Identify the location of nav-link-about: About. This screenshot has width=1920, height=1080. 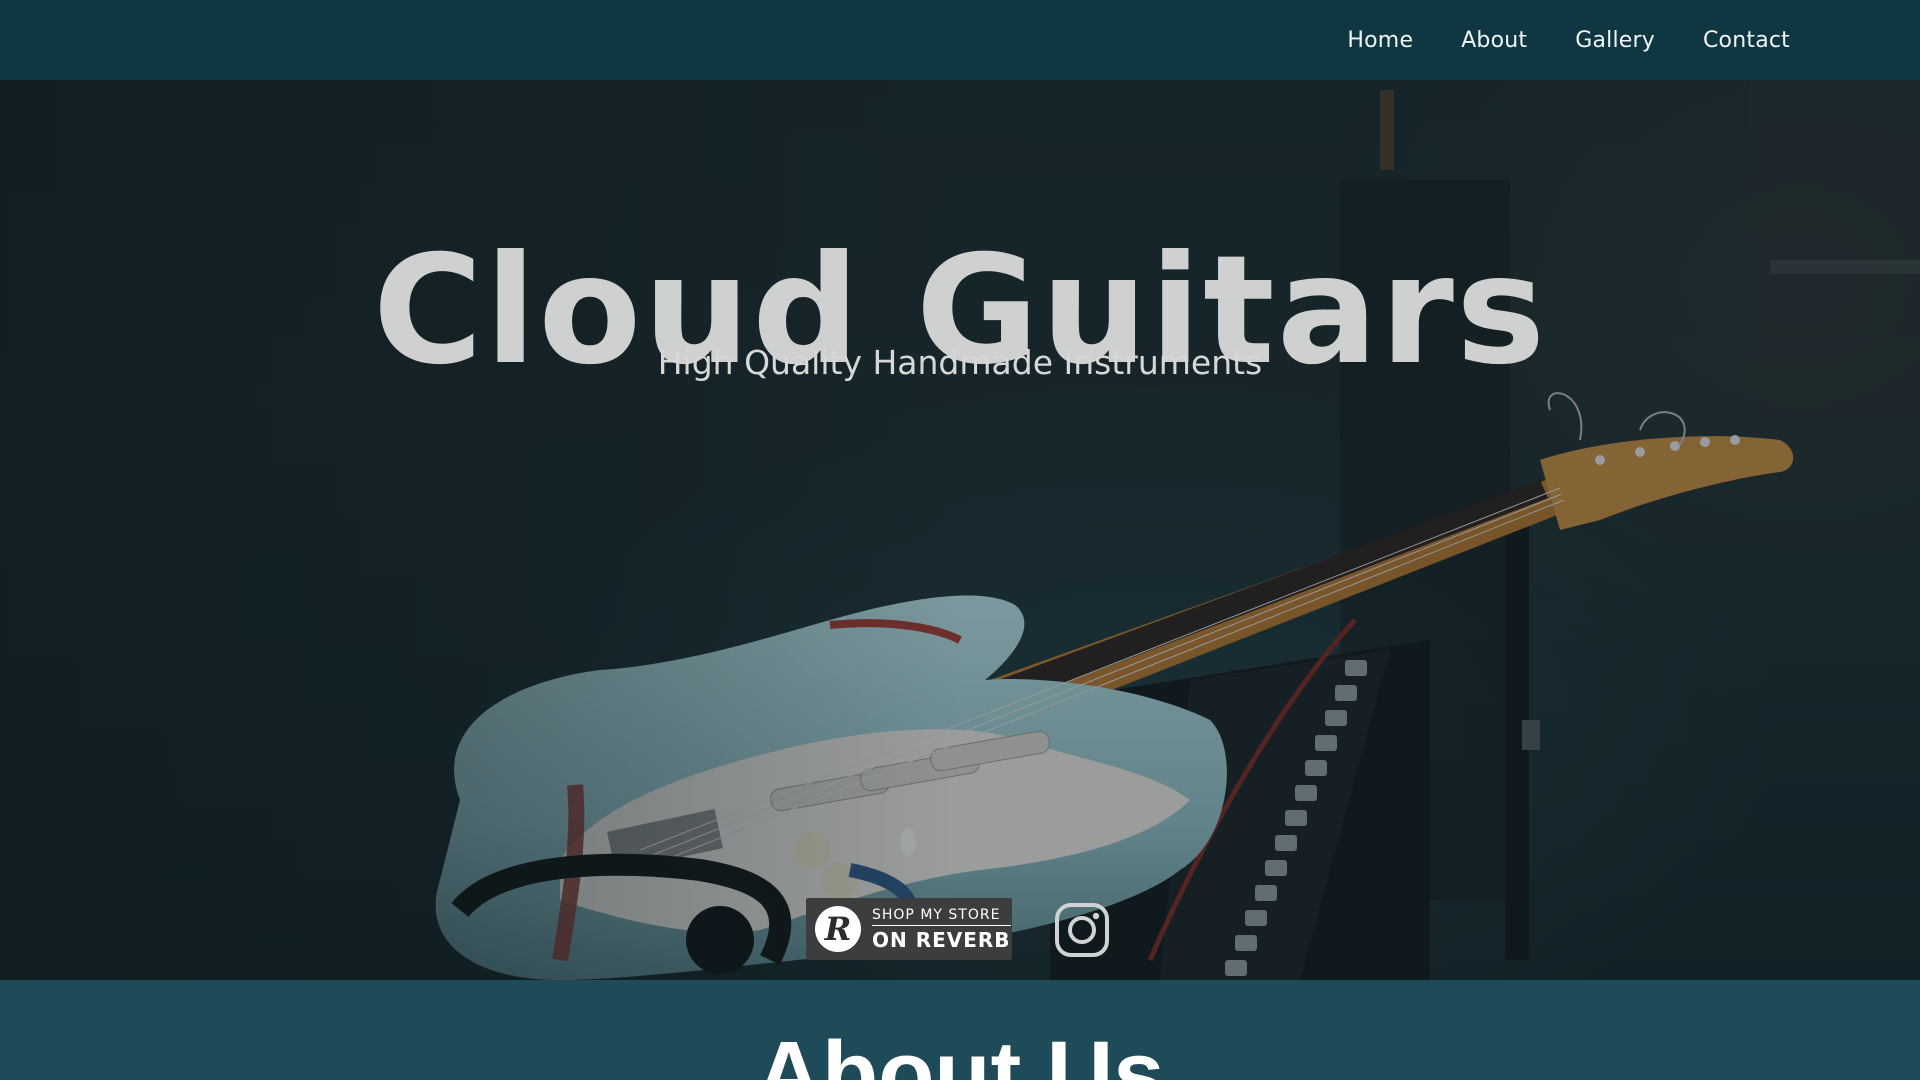
(1494, 40).